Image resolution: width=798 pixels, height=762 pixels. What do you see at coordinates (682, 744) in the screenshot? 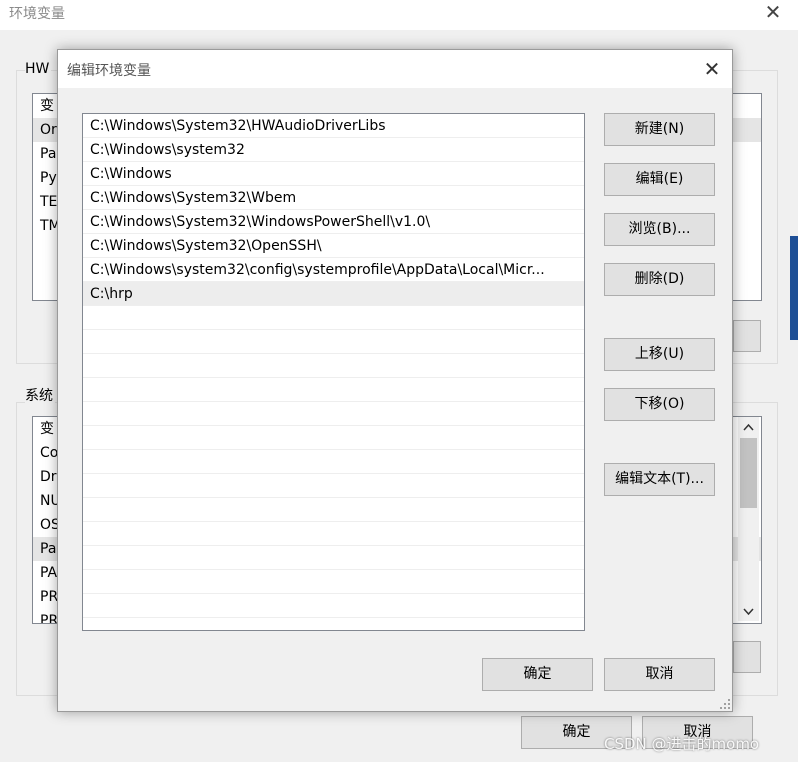
I see `csdn-watermark: CSDN @进击的momo` at bounding box center [682, 744].